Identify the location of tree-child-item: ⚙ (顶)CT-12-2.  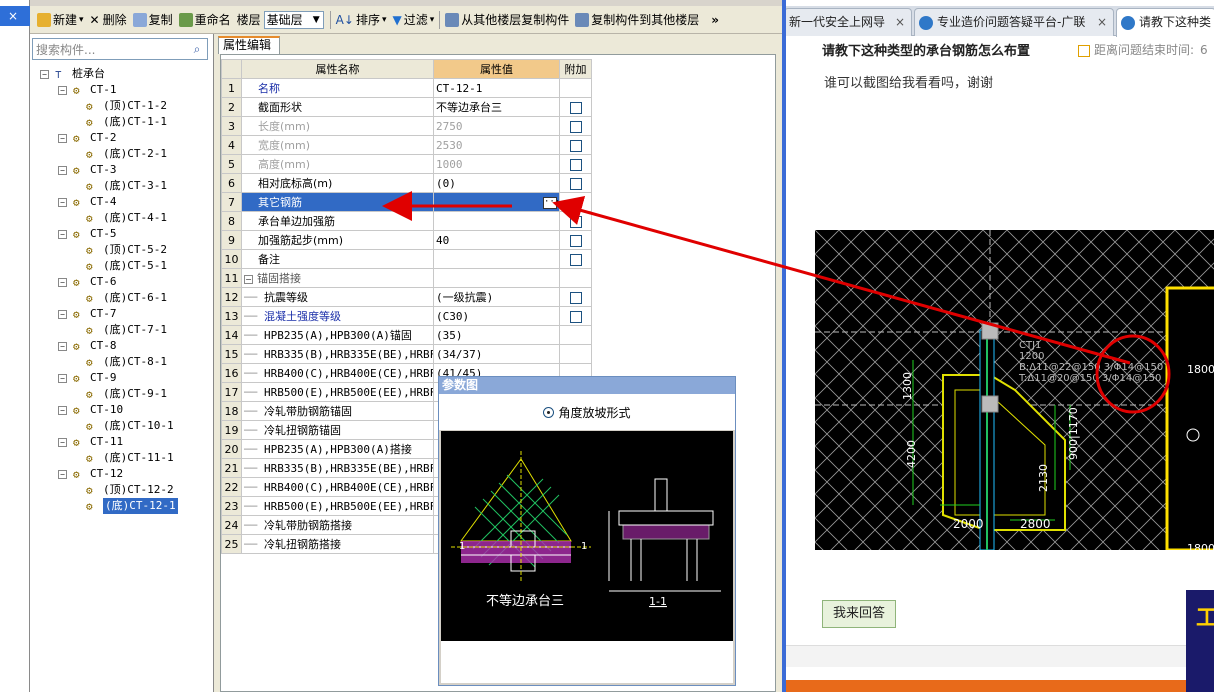
(126, 490).